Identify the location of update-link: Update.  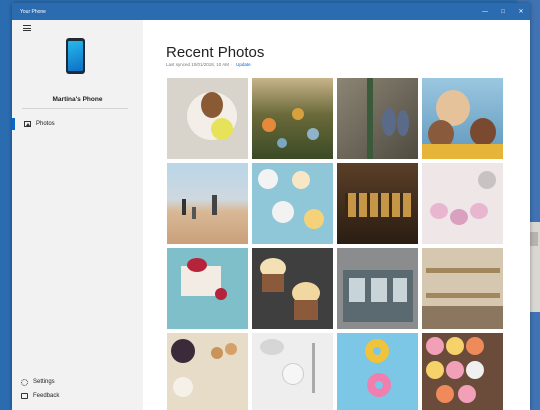
(243, 64).